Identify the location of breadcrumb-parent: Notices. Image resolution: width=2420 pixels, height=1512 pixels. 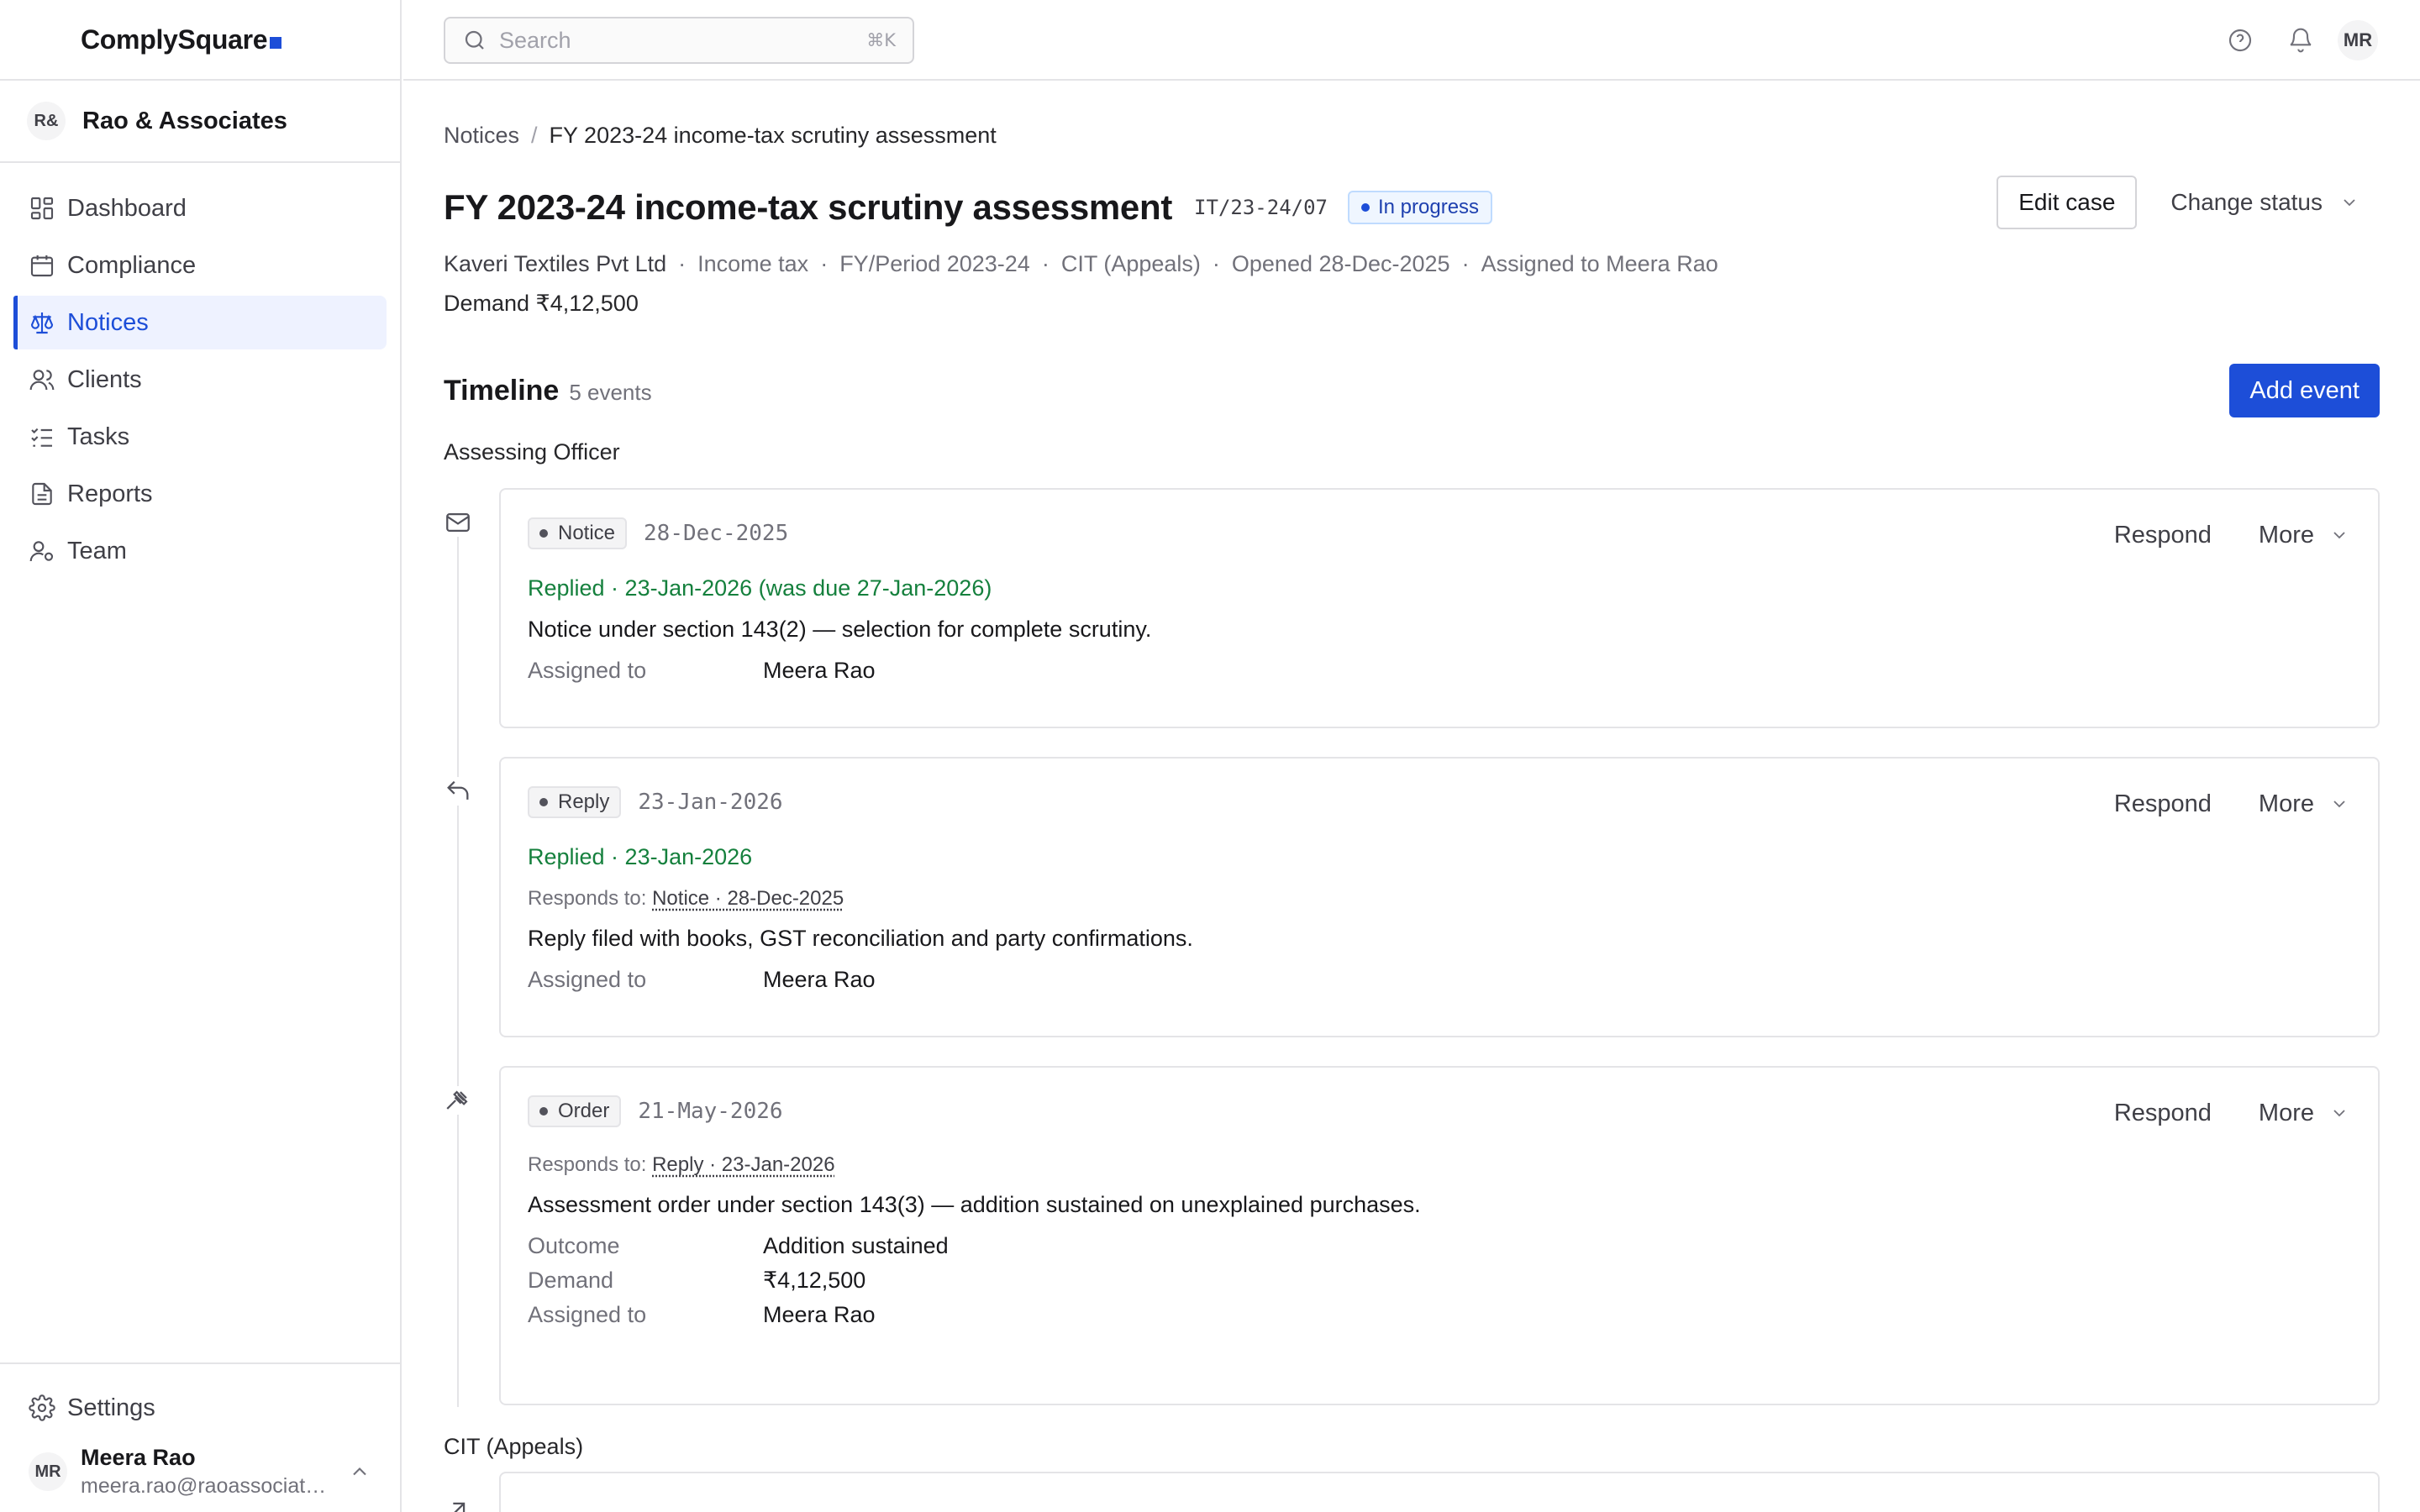
(481, 136).